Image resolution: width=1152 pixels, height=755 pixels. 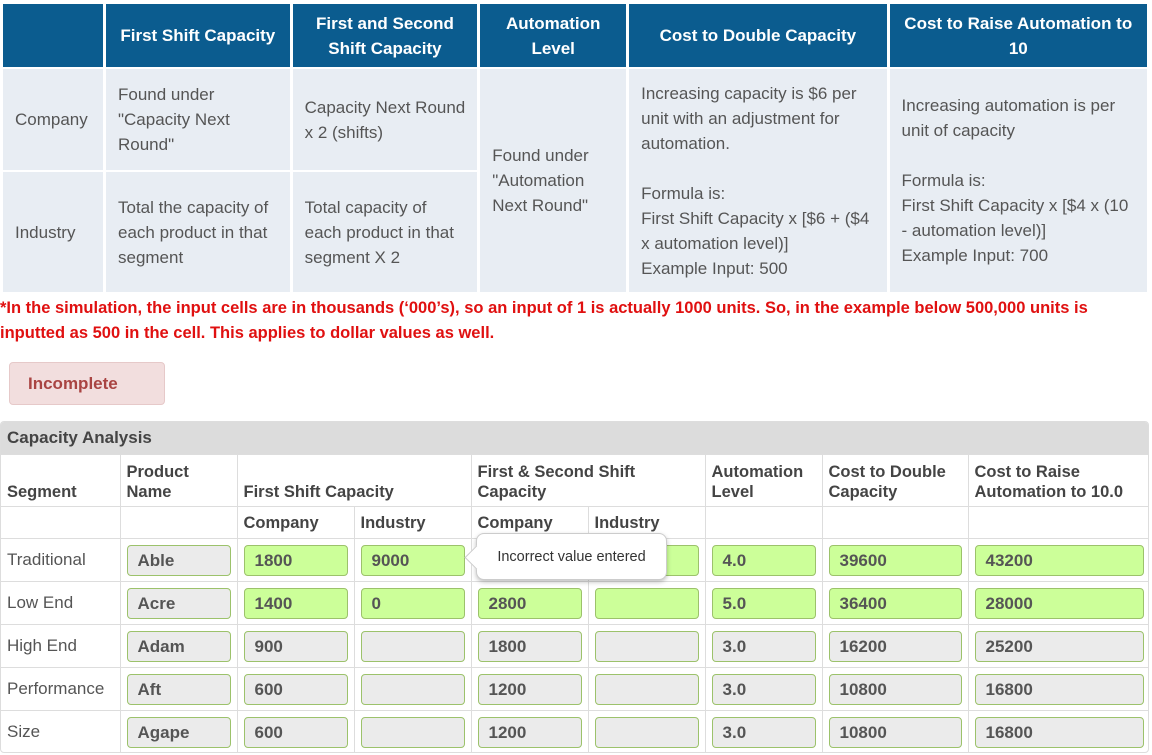 I want to click on cost-raise-input: 25200, so click(x=1059, y=646).